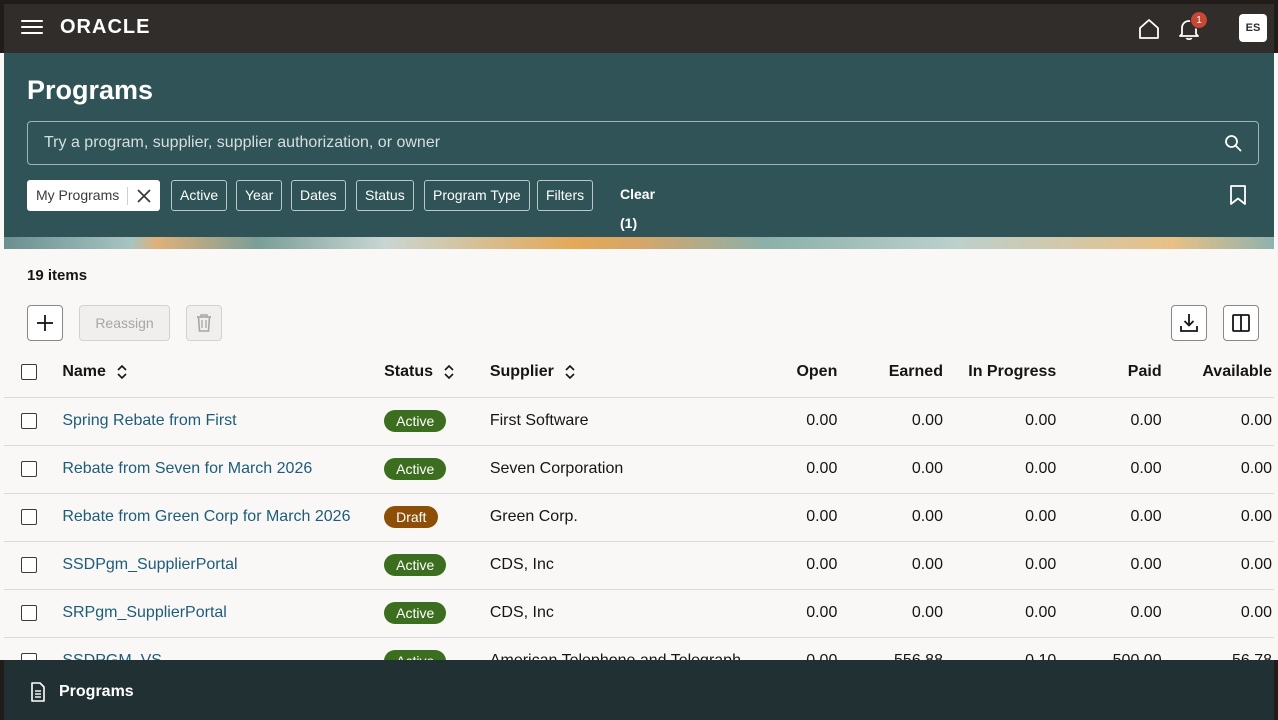 This screenshot has height=720, width=1278. I want to click on column-header-supplier: Supplier, so click(615, 372).